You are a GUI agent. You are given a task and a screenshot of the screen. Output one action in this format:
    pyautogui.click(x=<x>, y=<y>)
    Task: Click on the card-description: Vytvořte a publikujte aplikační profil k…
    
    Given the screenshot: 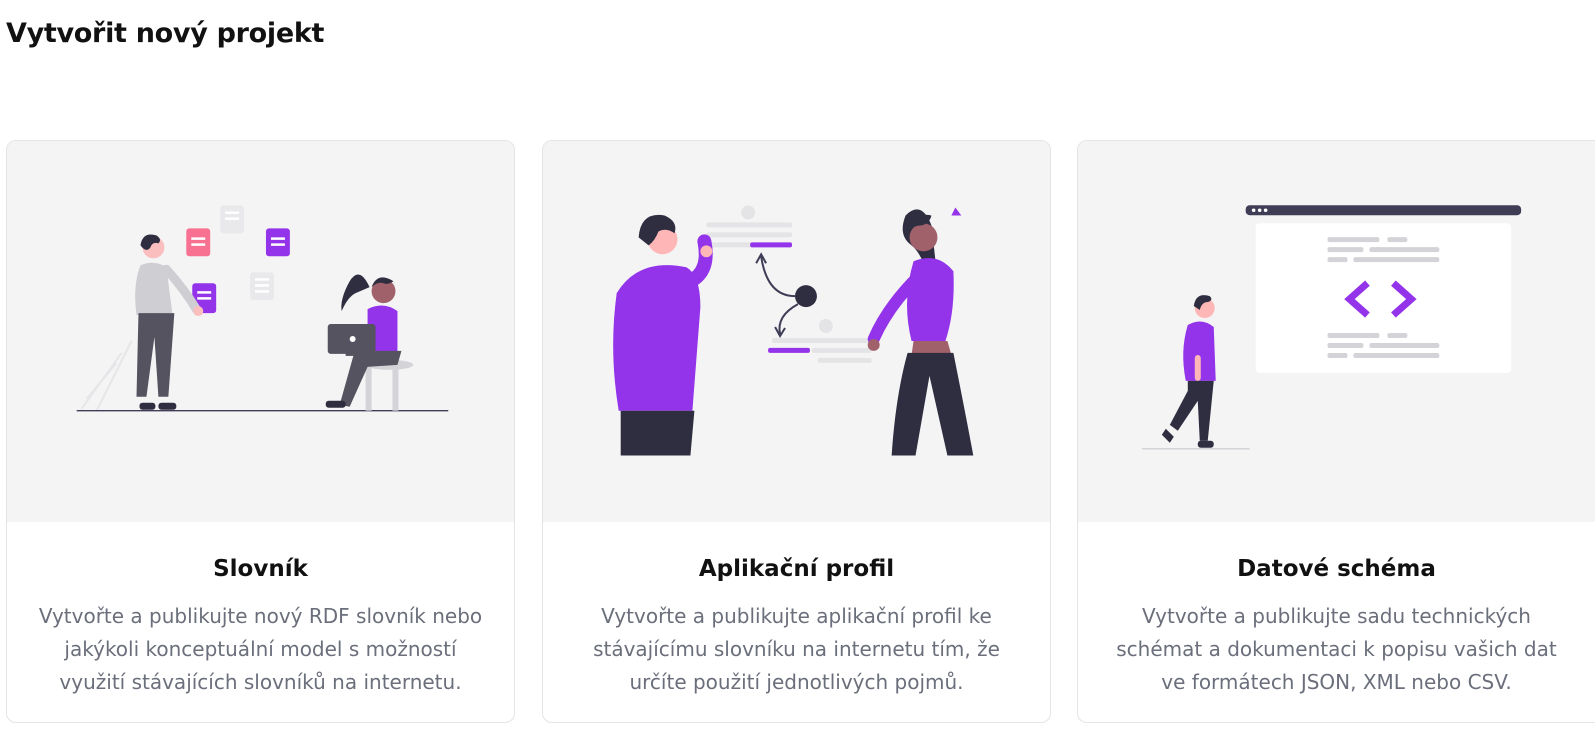 What is the action you would take?
    pyautogui.click(x=796, y=649)
    